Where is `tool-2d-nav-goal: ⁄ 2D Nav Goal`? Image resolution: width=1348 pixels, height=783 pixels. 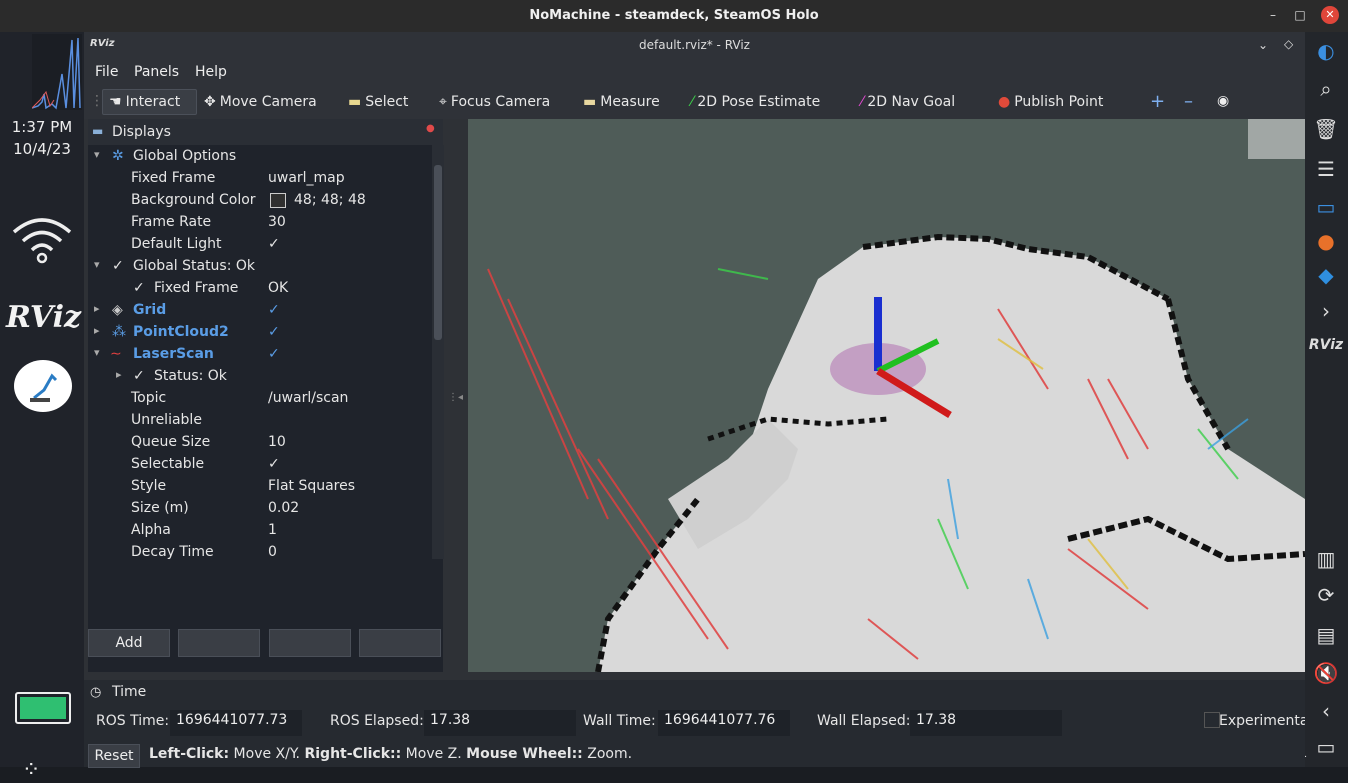
tool-2d-nav-goal: ⁄ 2D Nav Goal is located at coordinates (908, 102).